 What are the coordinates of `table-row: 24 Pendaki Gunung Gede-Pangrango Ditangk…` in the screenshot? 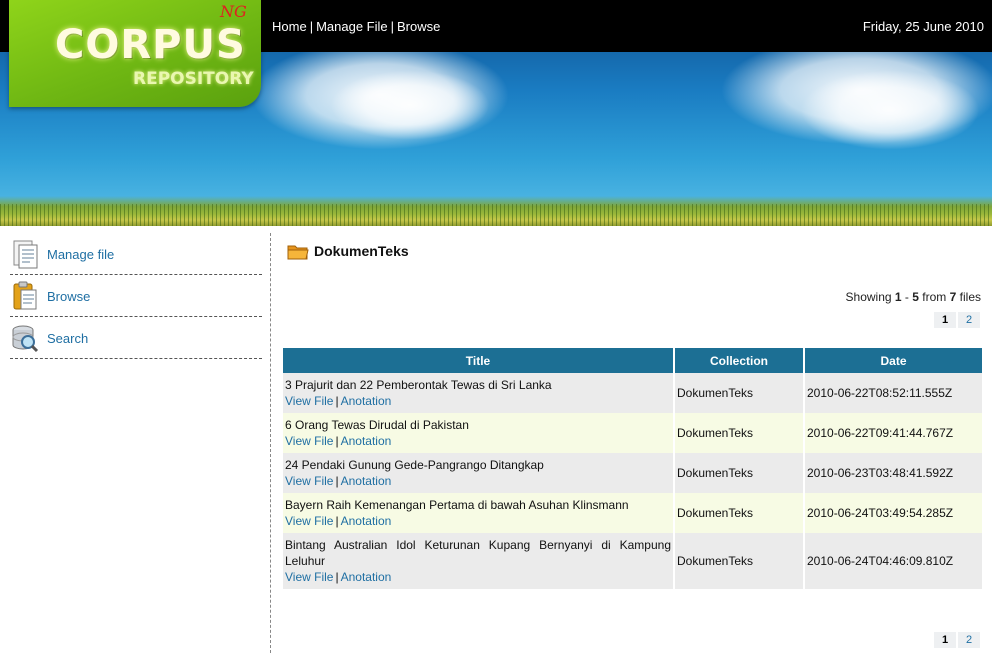 It's located at (632, 473).